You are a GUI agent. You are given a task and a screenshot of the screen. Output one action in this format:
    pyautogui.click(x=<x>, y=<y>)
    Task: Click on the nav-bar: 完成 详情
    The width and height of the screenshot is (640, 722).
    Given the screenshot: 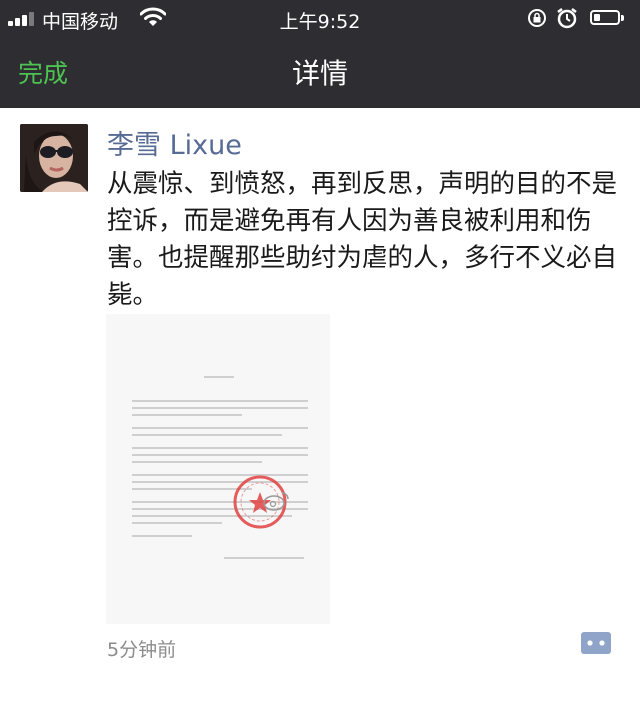 What is the action you would take?
    pyautogui.click(x=320, y=72)
    